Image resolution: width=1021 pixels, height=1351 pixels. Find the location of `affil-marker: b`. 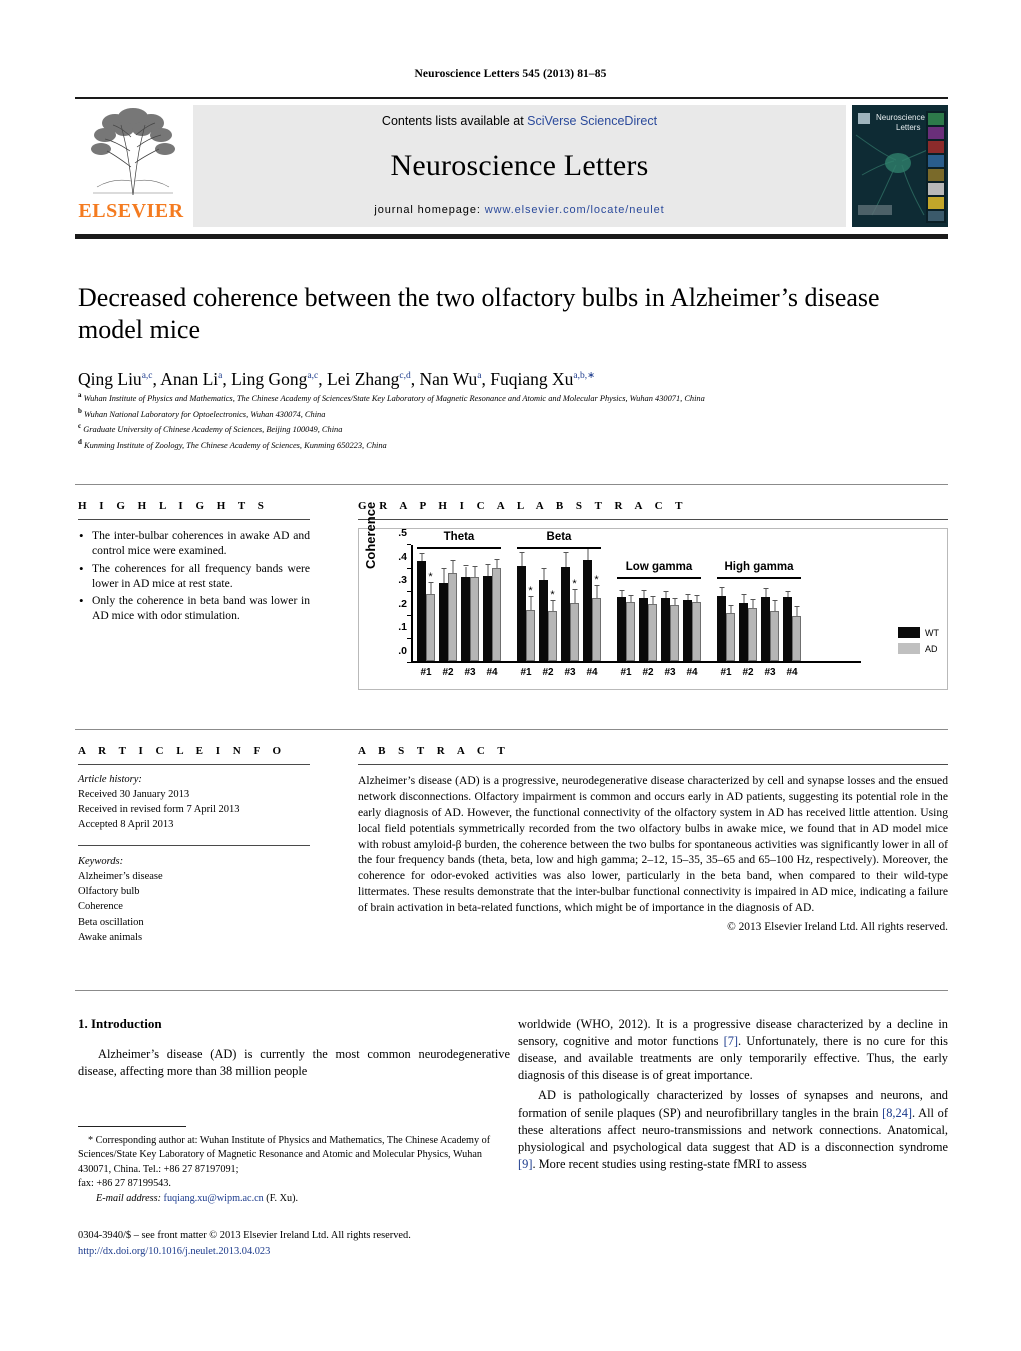

affil-marker: b is located at coordinates (80, 410).